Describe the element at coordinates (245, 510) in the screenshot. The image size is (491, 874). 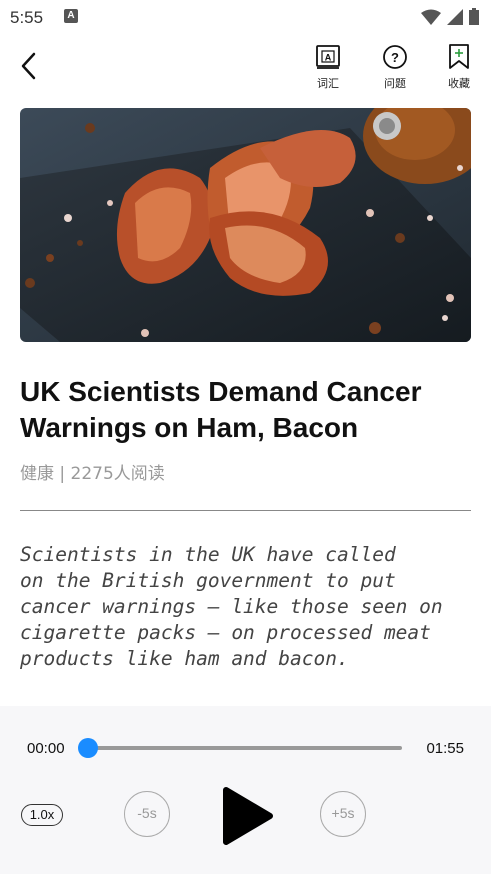
I see `divider` at that location.